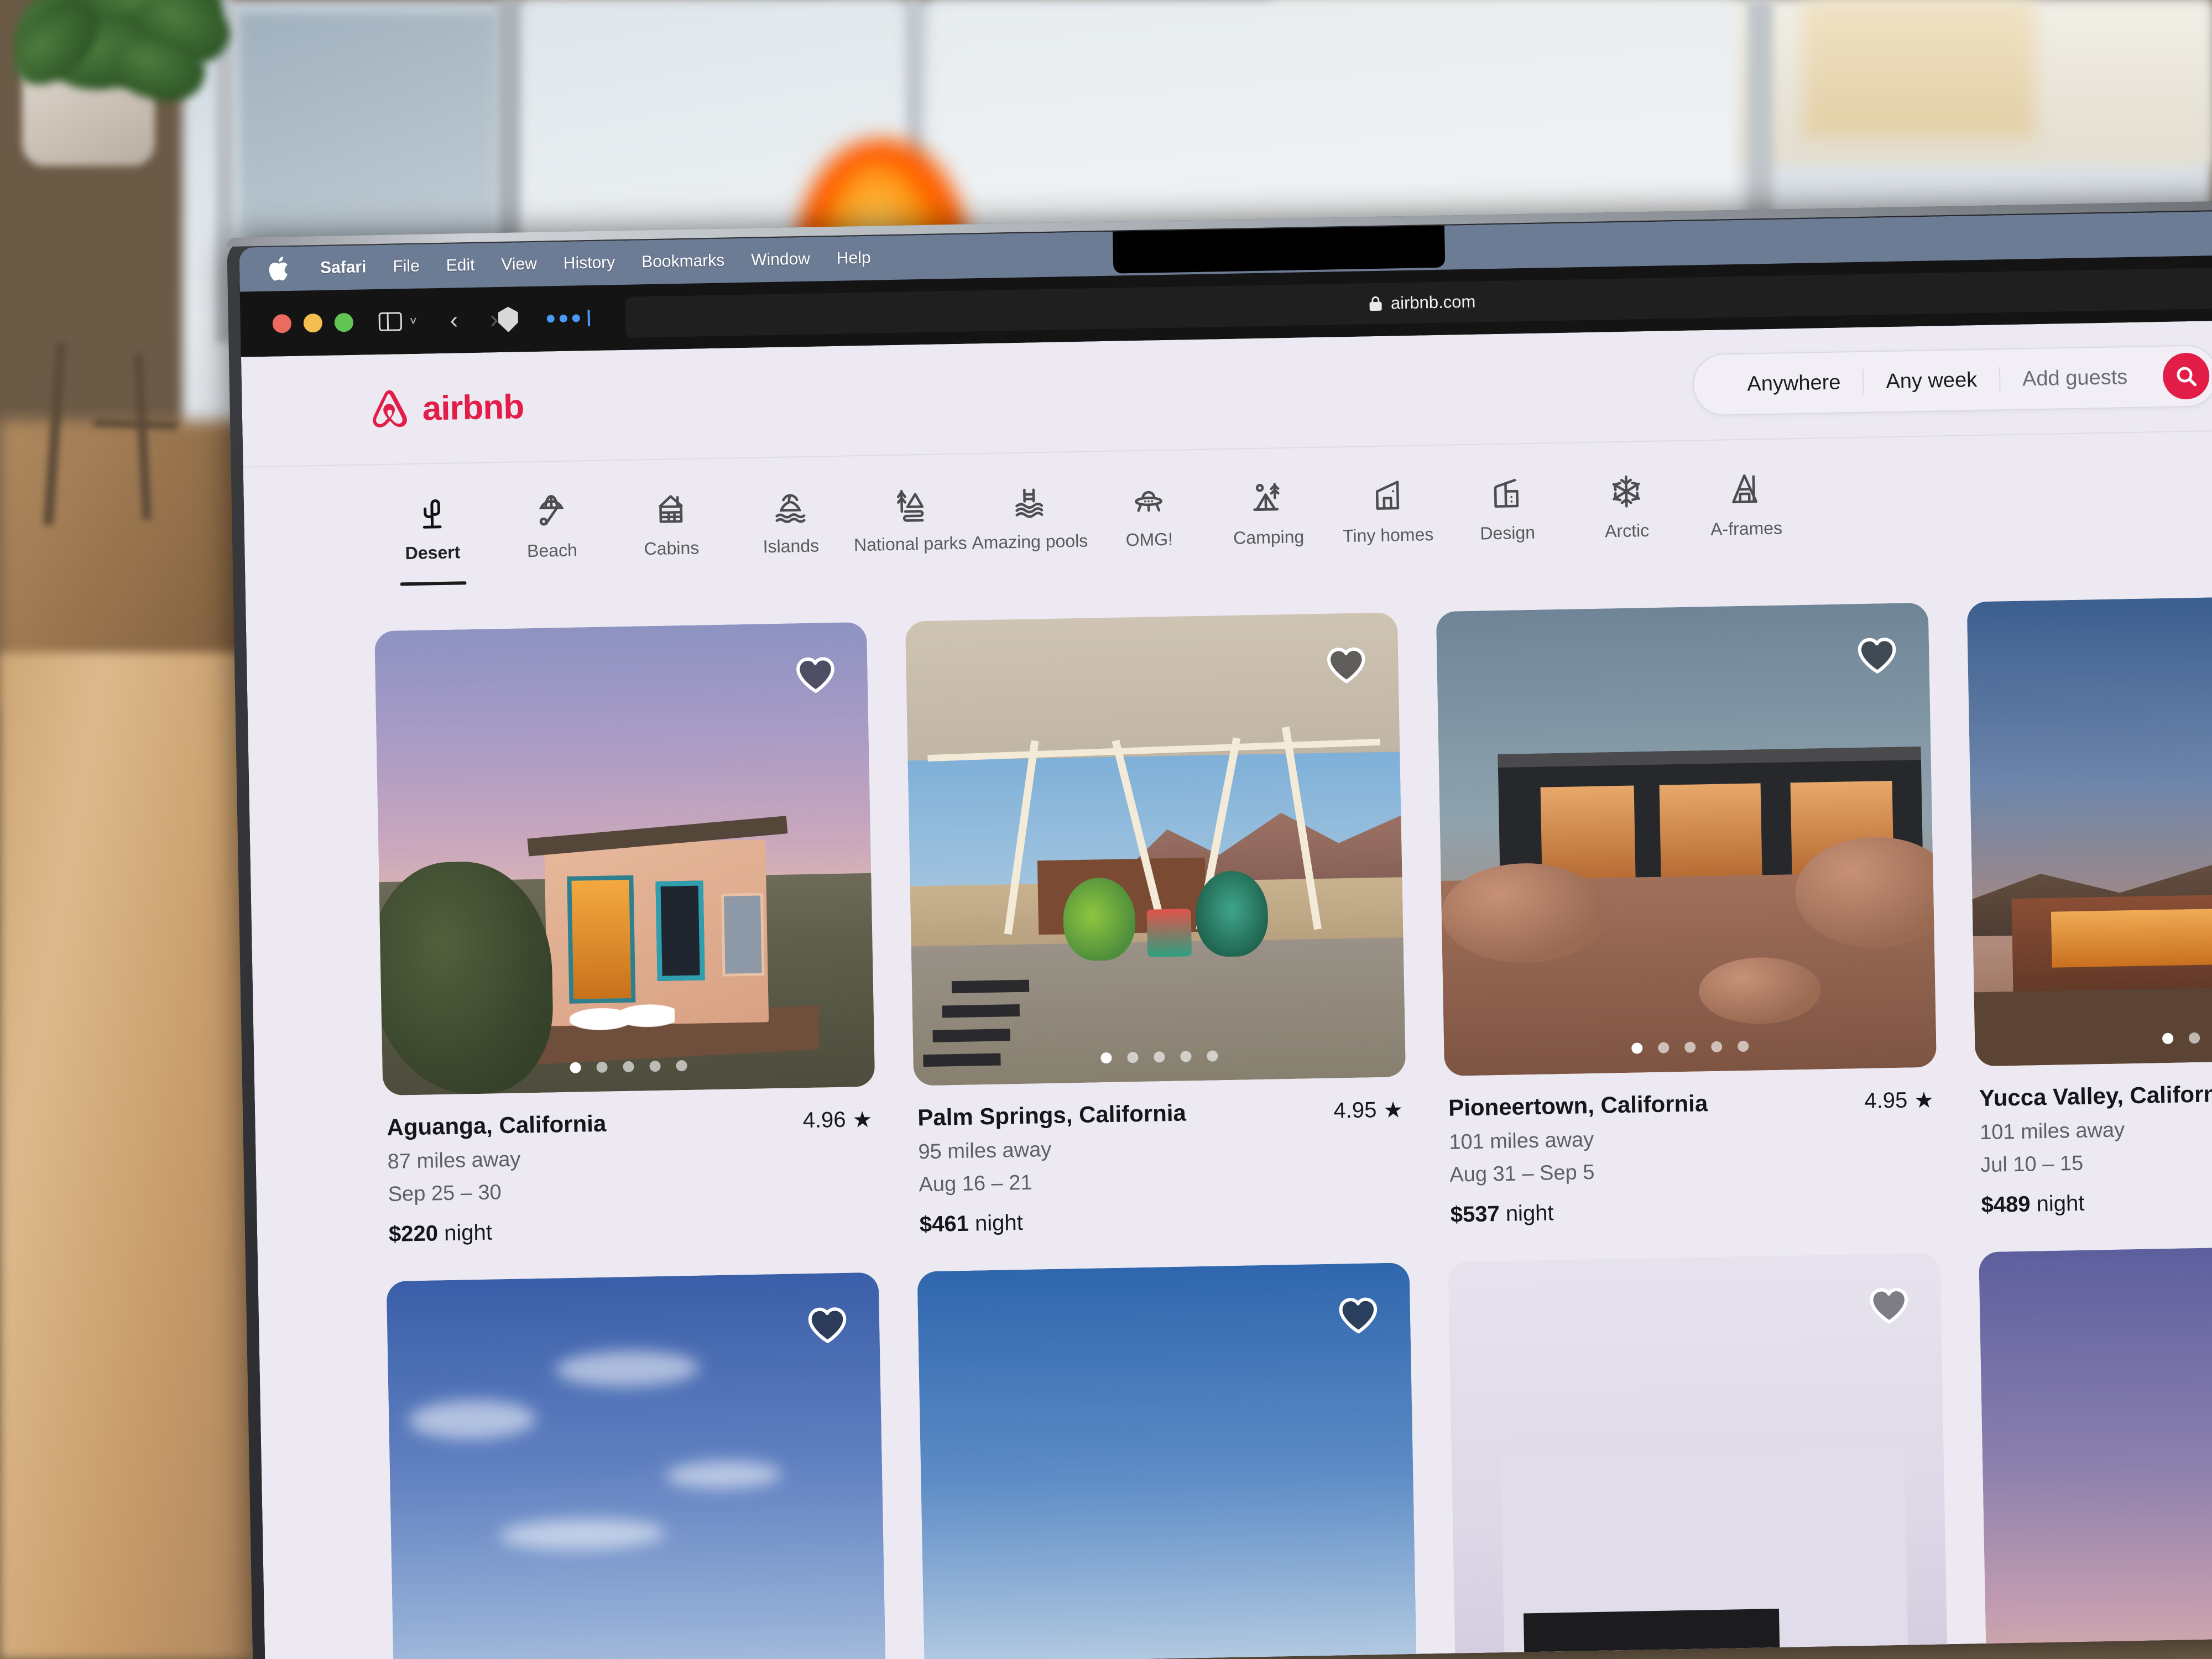 The height and width of the screenshot is (1659, 2212). Describe the element at coordinates (589, 264) in the screenshot. I see `menu-item-history: History` at that location.